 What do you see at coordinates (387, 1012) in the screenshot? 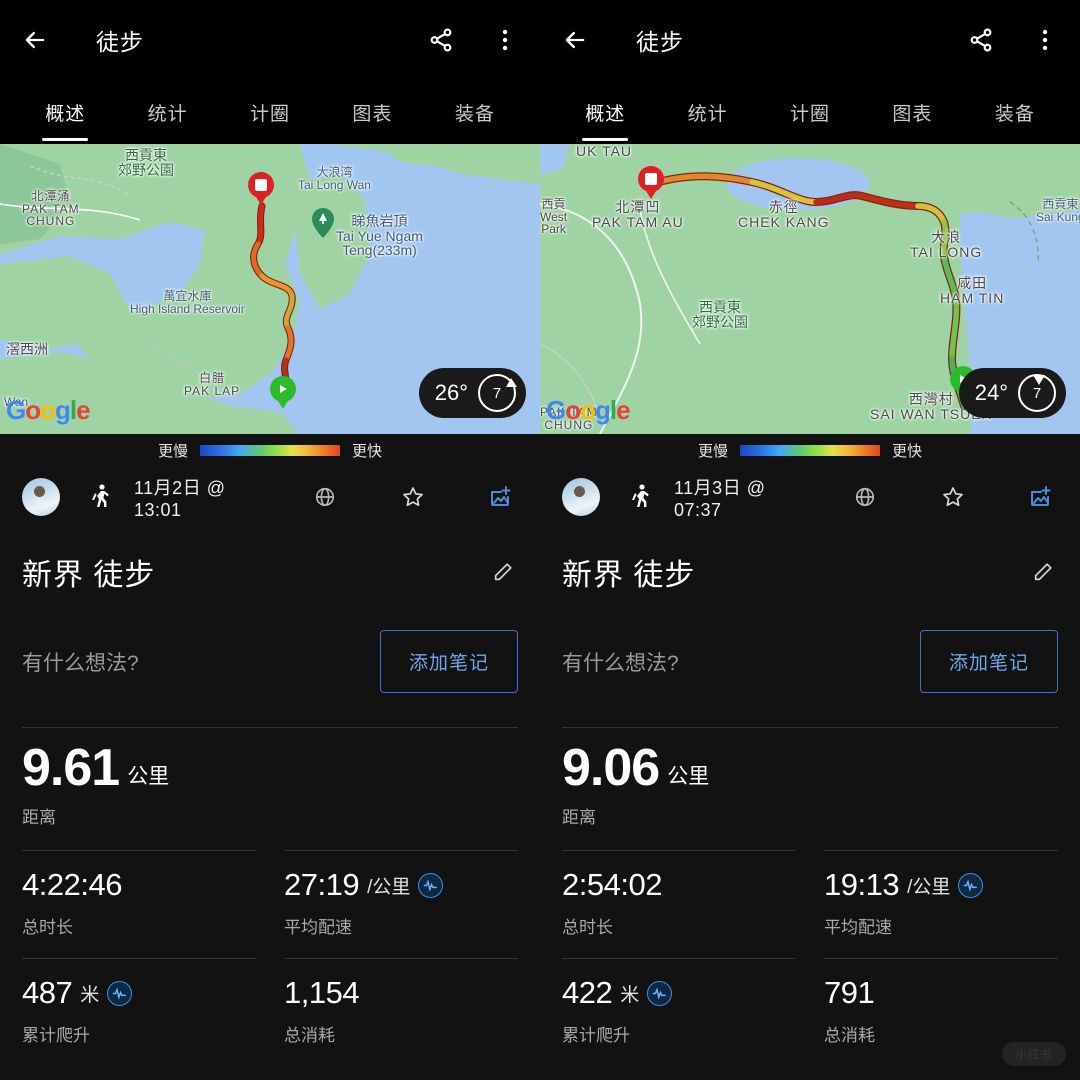
I see `stat-calories: 1,154 总消耗` at bounding box center [387, 1012].